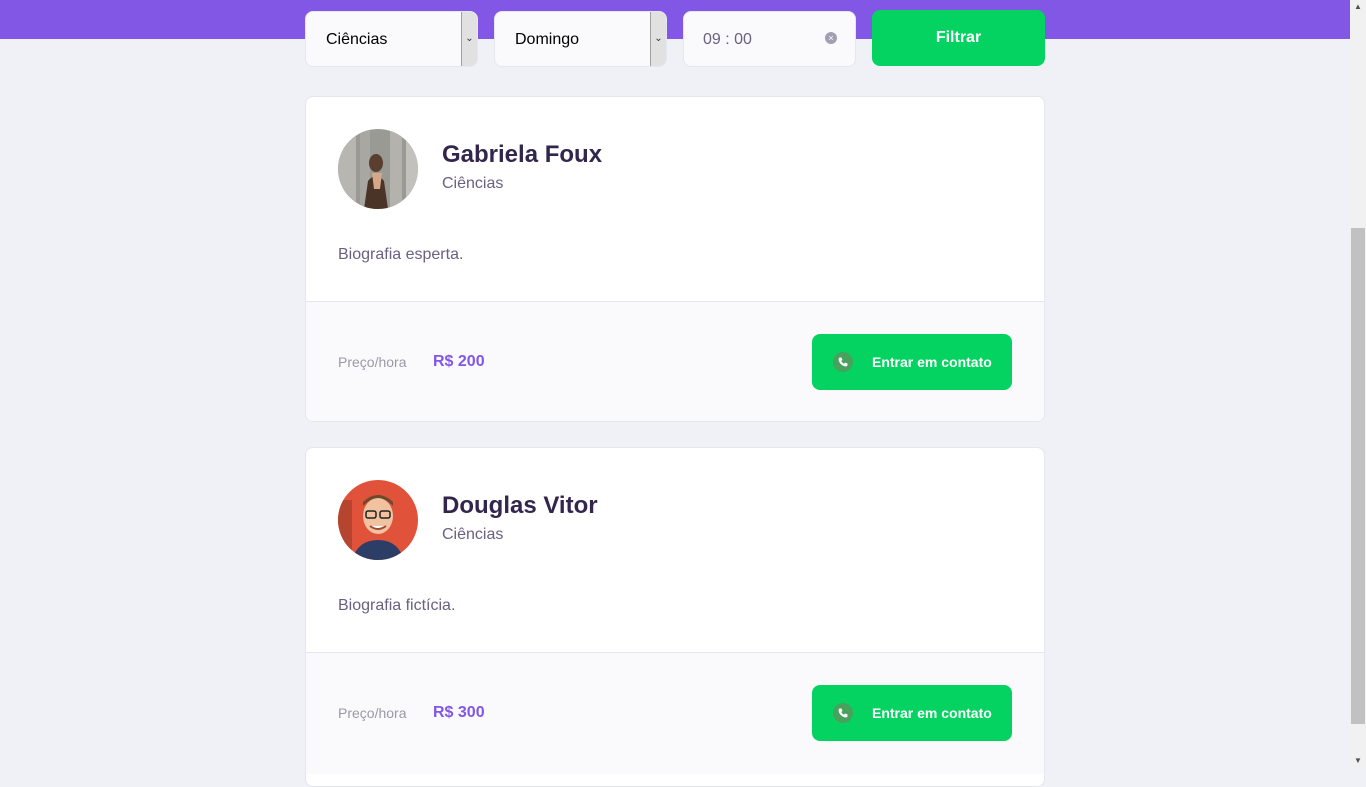 This screenshot has height=787, width=1366. Describe the element at coordinates (520, 505) in the screenshot. I see `teacher-name: Douglas Vitor` at that location.